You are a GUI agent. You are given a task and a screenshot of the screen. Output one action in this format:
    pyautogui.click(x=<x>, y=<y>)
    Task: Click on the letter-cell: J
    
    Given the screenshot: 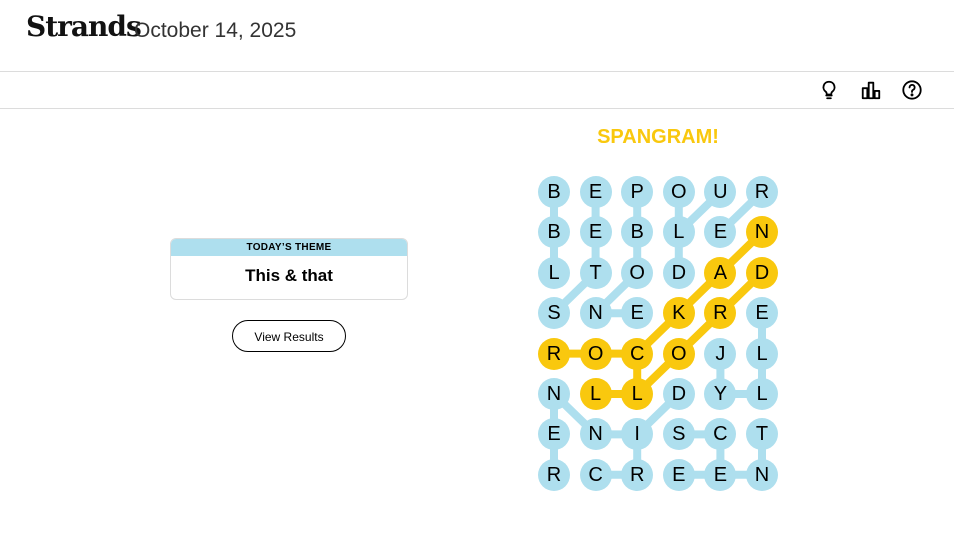 What is the action you would take?
    pyautogui.click(x=720, y=353)
    